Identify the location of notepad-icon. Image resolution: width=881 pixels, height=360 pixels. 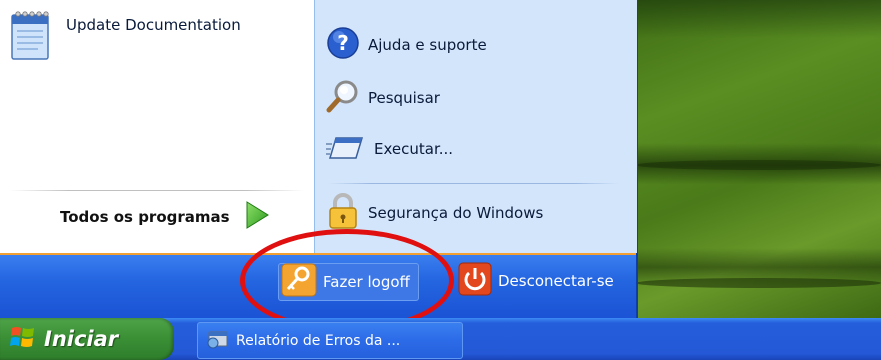
(31, 38).